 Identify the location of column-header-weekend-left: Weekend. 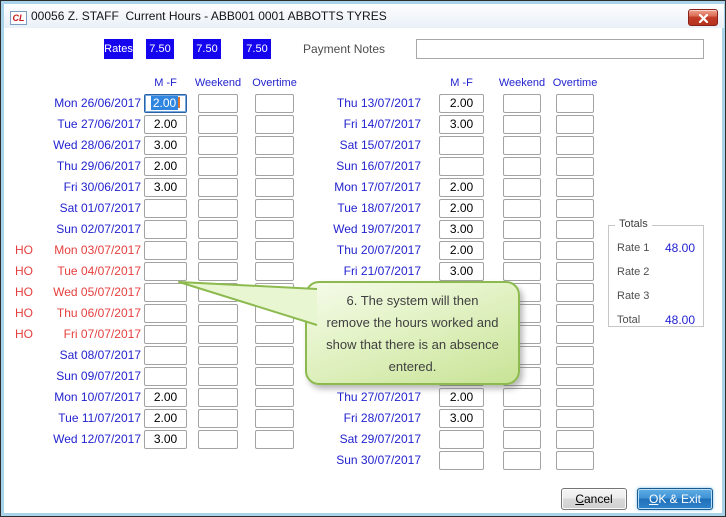
(218, 83).